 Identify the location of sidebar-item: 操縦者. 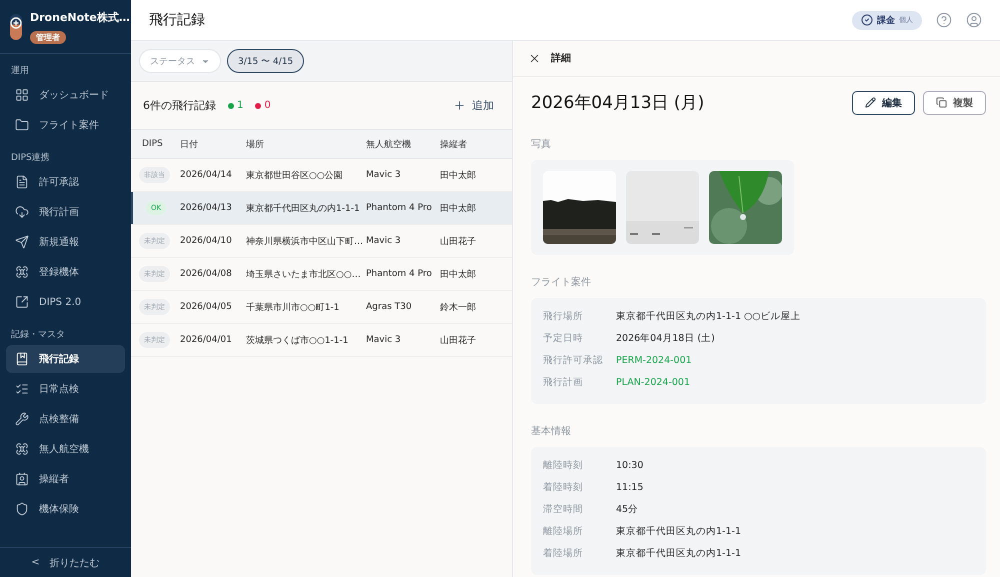
(65, 479).